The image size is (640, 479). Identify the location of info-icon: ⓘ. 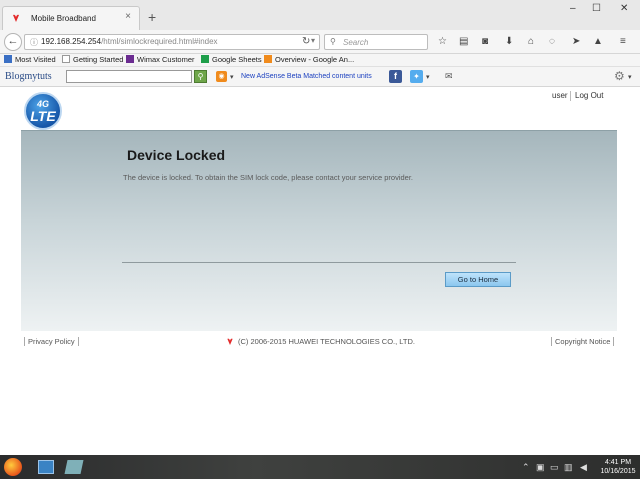
(34, 42).